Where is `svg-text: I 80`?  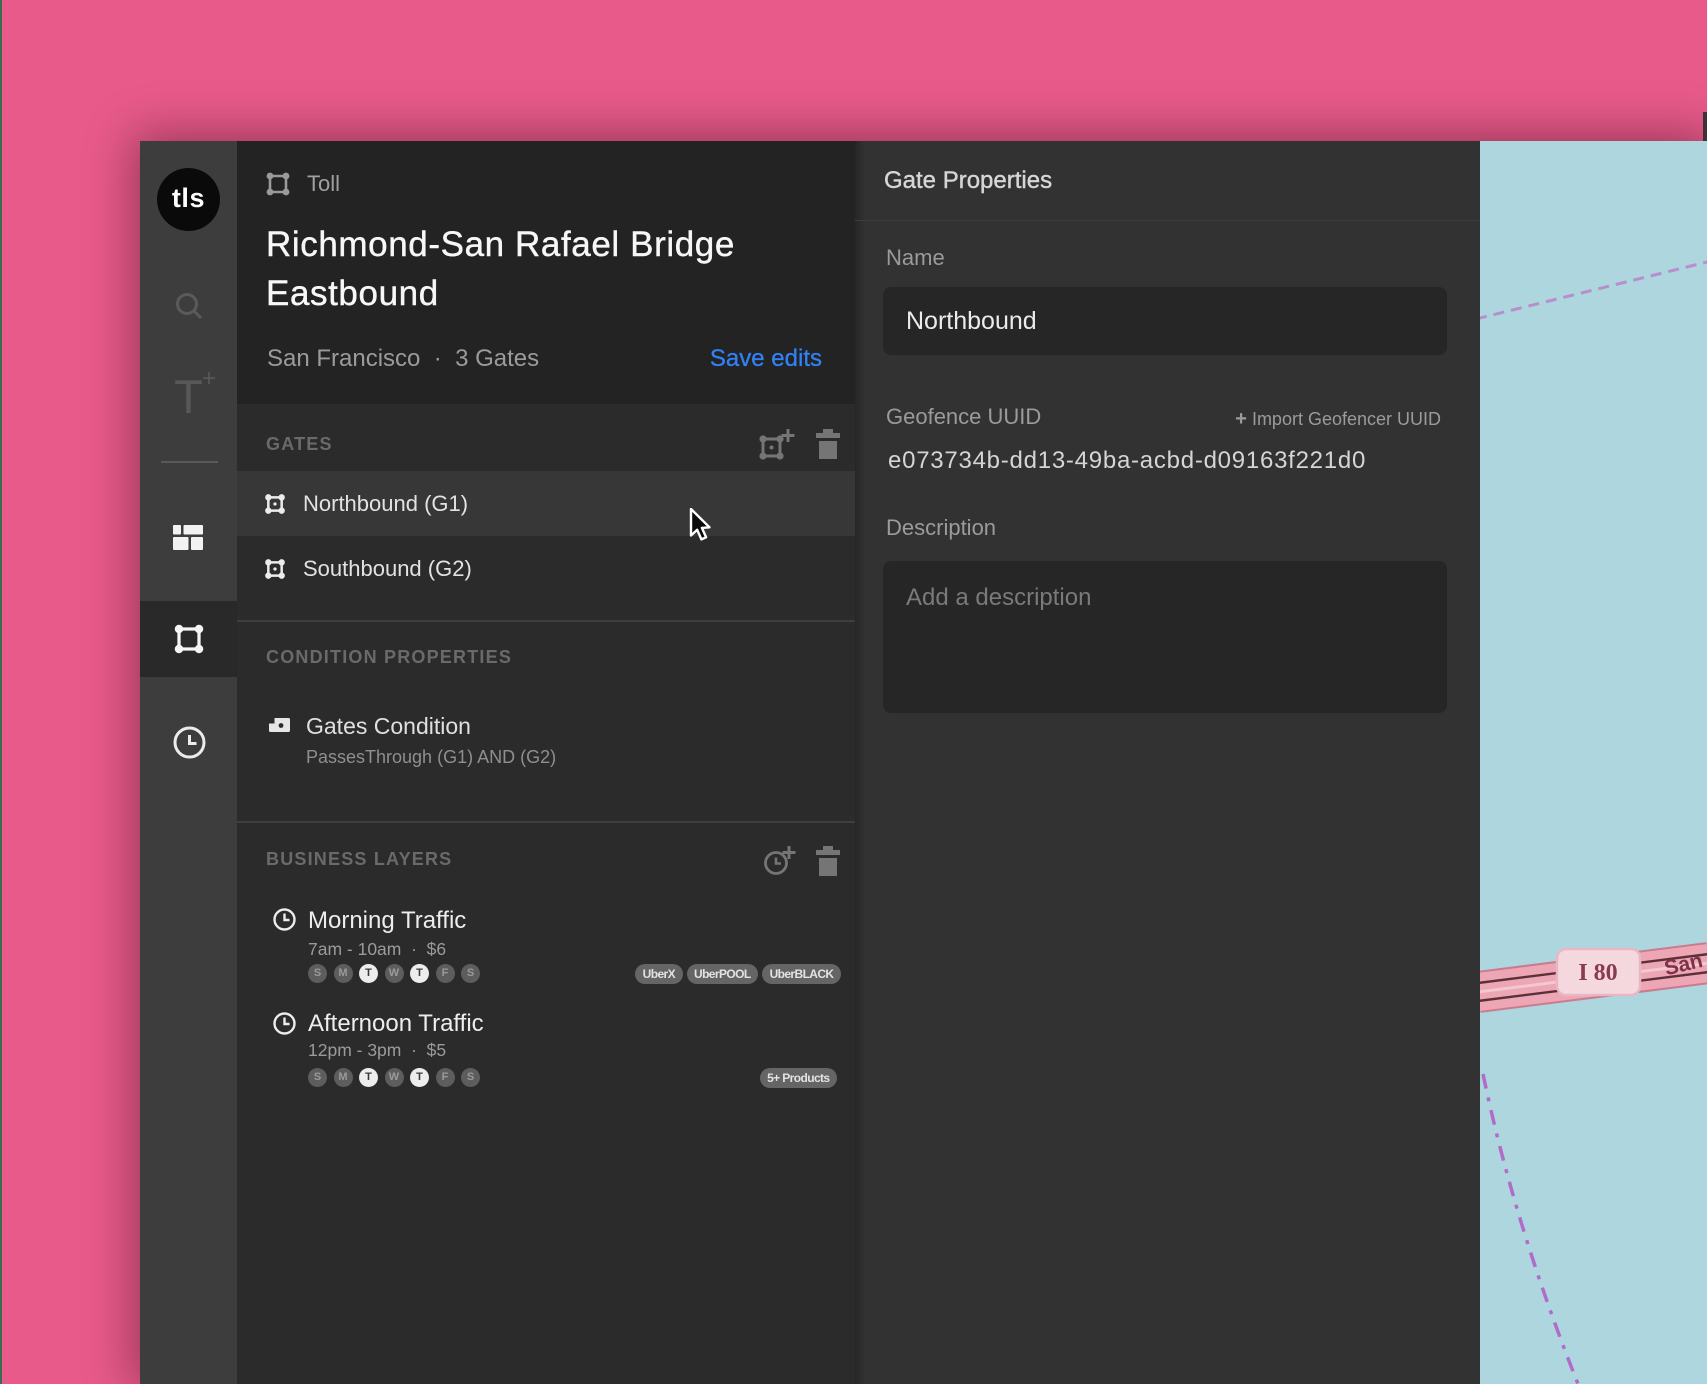 svg-text: I 80 is located at coordinates (1597, 973).